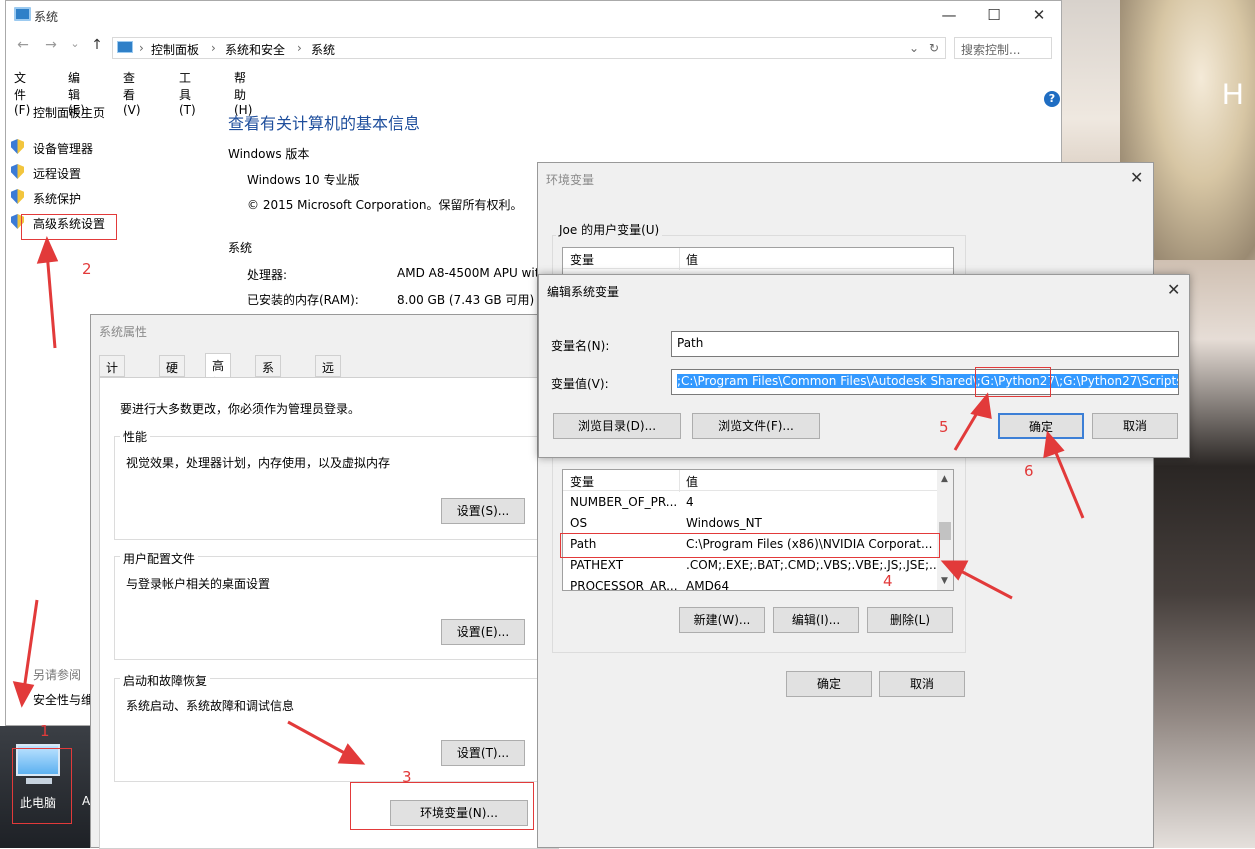  Describe the element at coordinates (888, 581) in the screenshot. I see `annotation-number-4: 4` at that location.